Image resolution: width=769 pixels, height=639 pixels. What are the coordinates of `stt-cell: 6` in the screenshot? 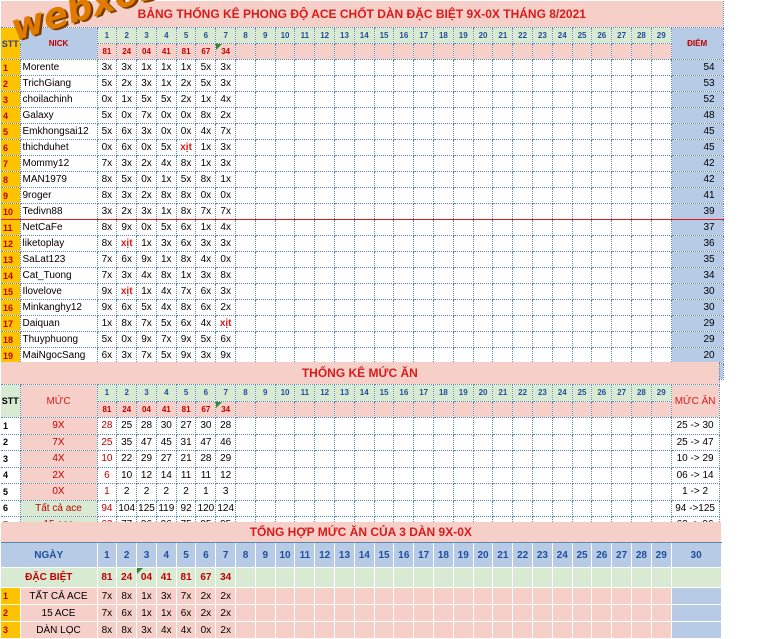 It's located at (11, 508).